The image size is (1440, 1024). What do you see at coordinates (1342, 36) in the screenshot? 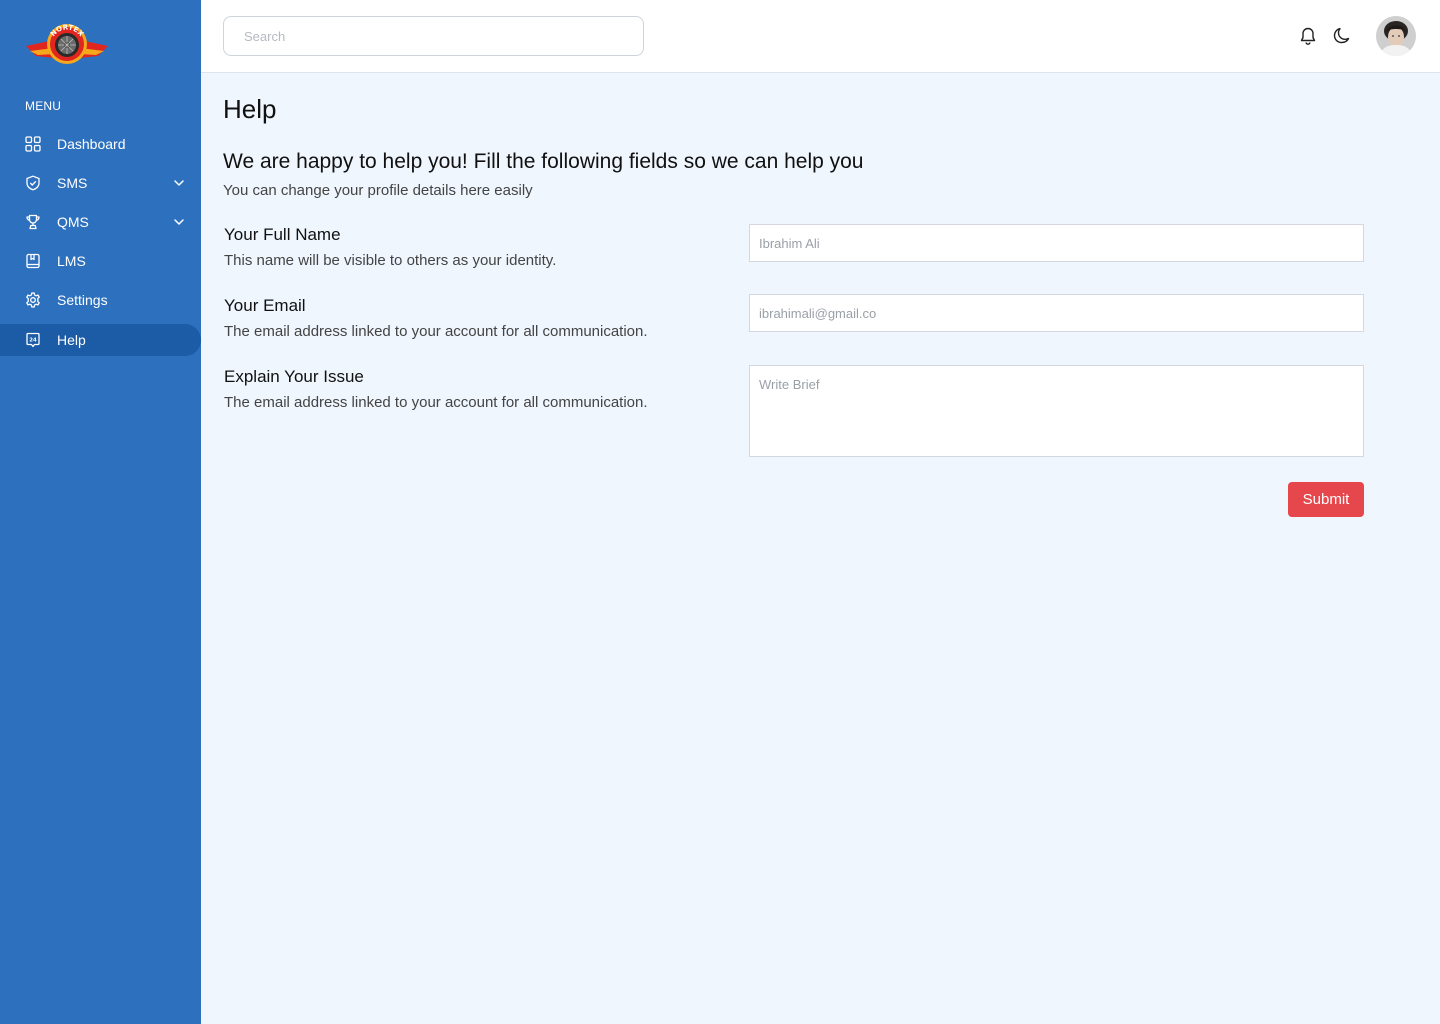
I see `moon-icon` at bounding box center [1342, 36].